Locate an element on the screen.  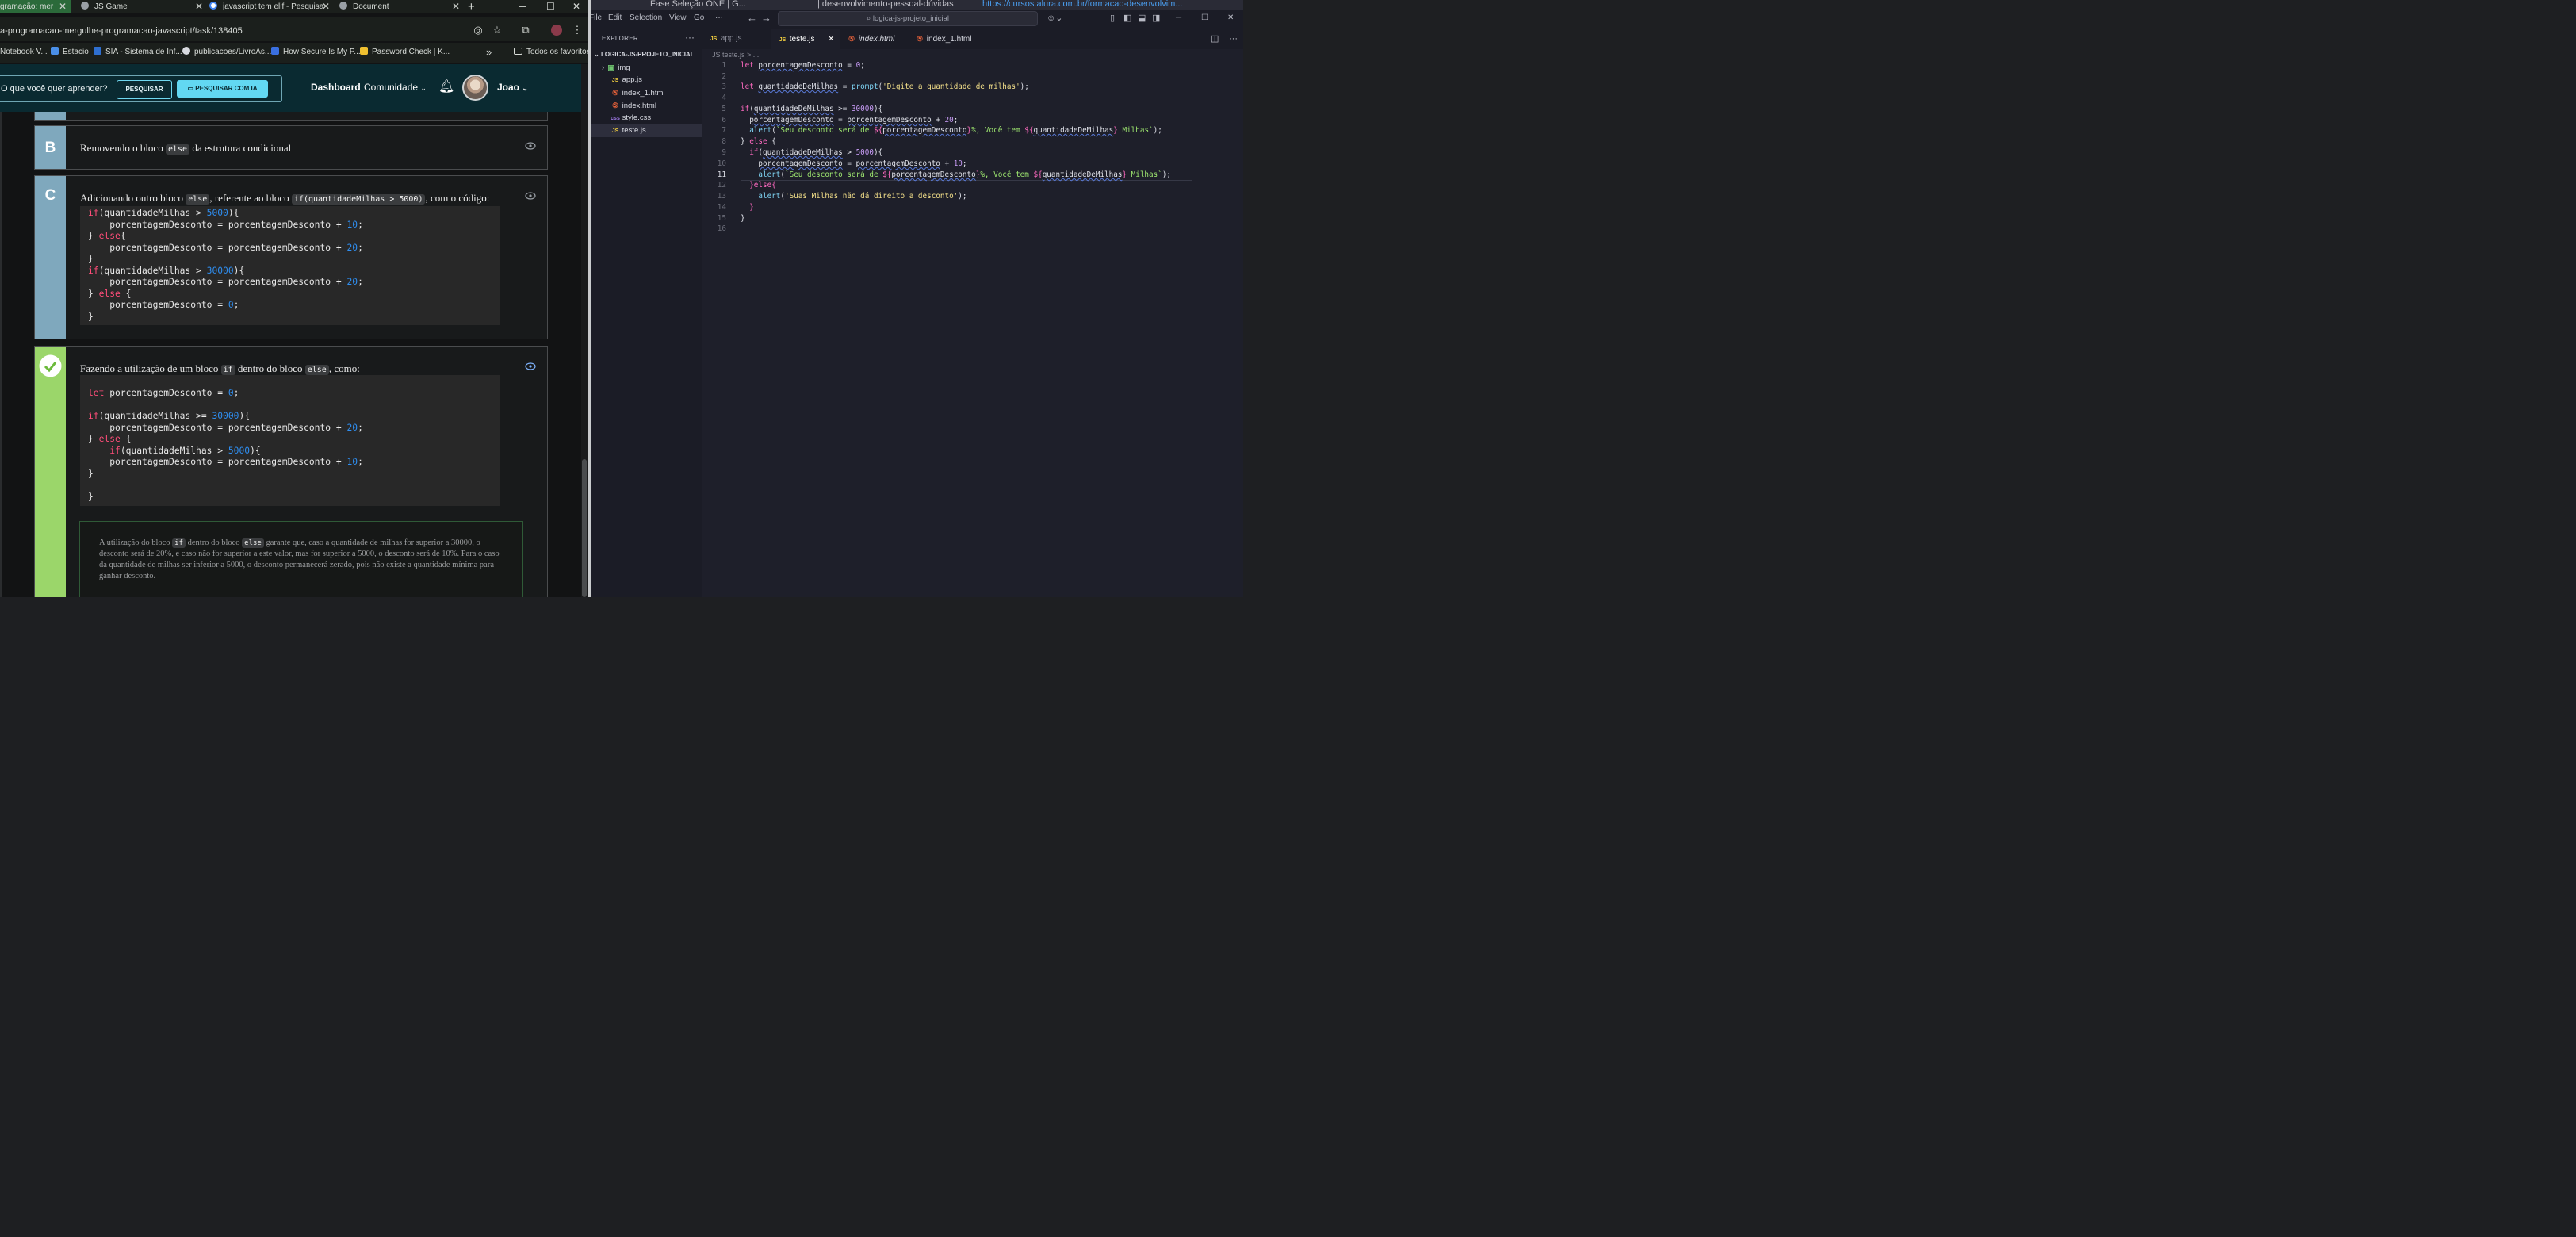
menu-kebab-icon: ⋮ is located at coordinates (577, 30).